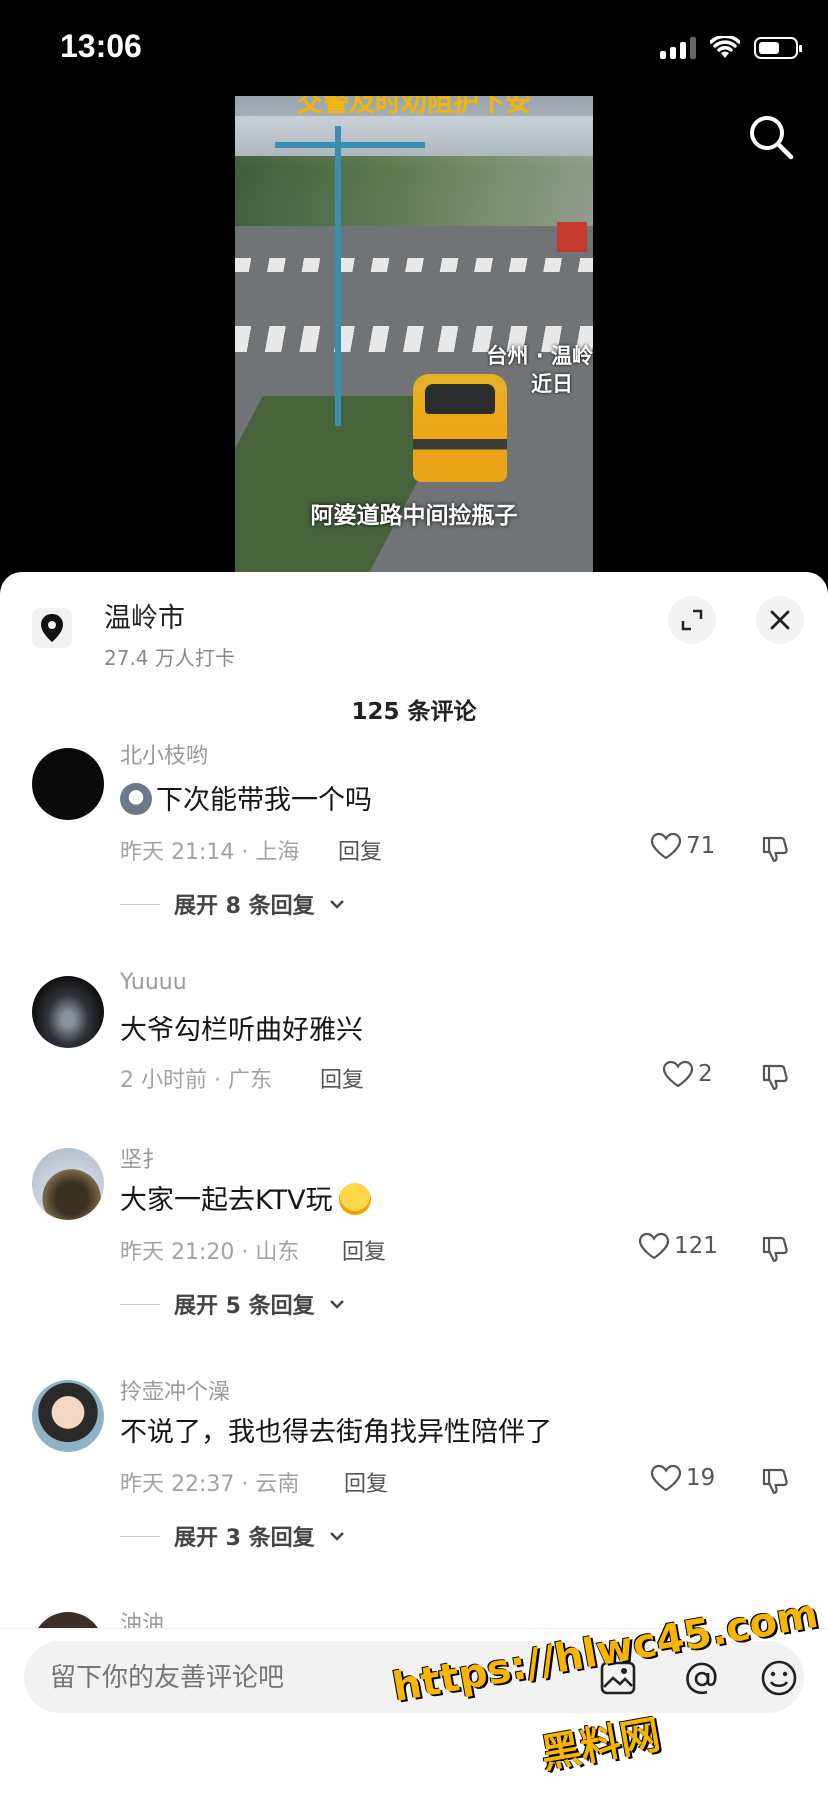 This screenshot has width=828, height=1793. What do you see at coordinates (164, 754) in the screenshot?
I see `comment-username: 北小枝哟` at bounding box center [164, 754].